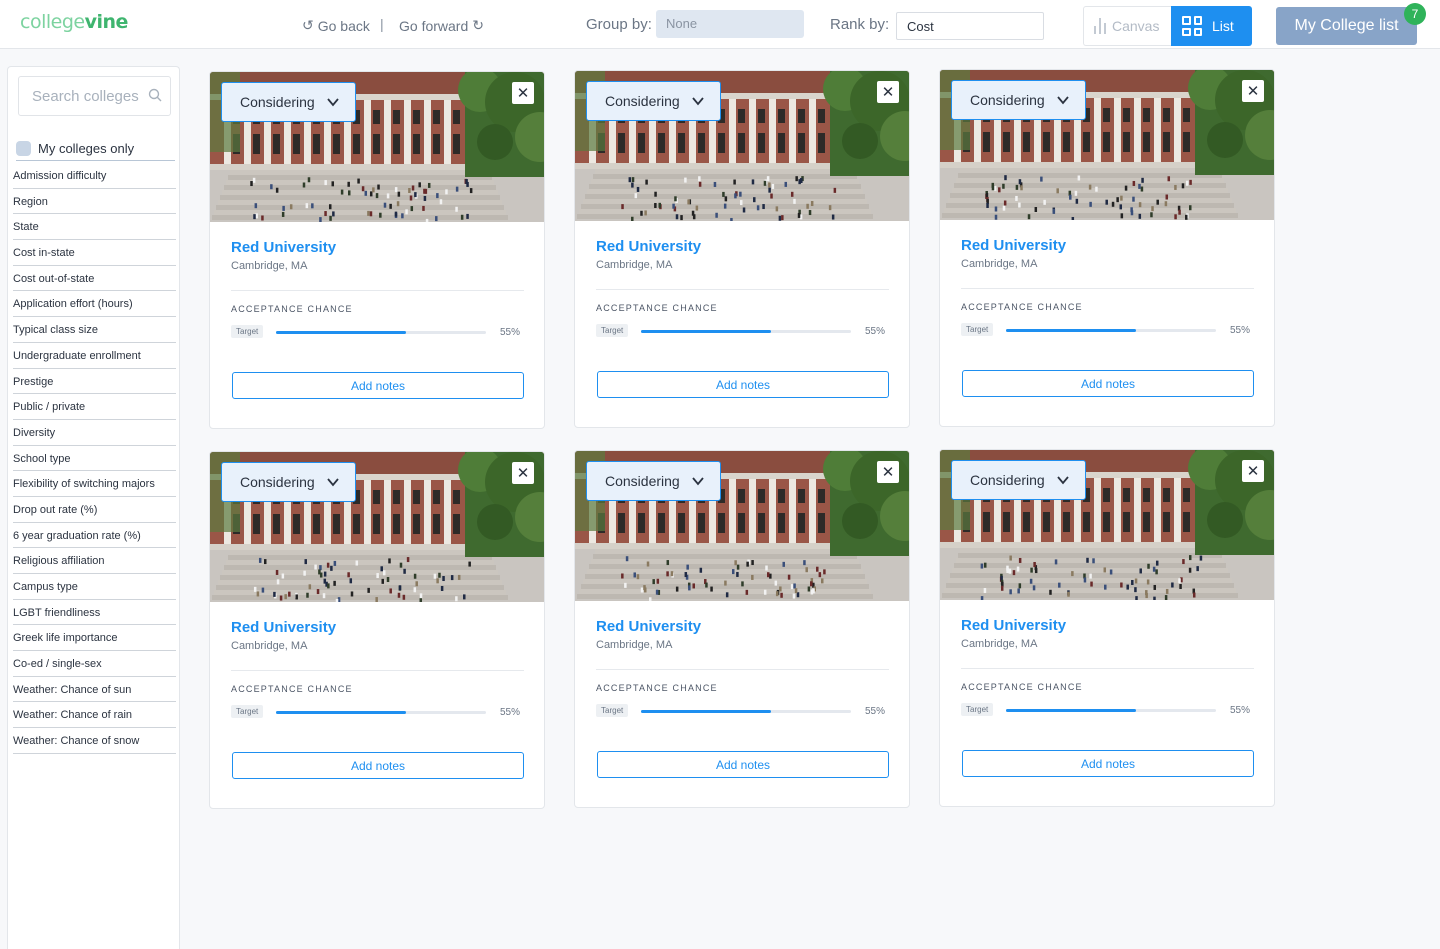  I want to click on search-icon, so click(155, 95).